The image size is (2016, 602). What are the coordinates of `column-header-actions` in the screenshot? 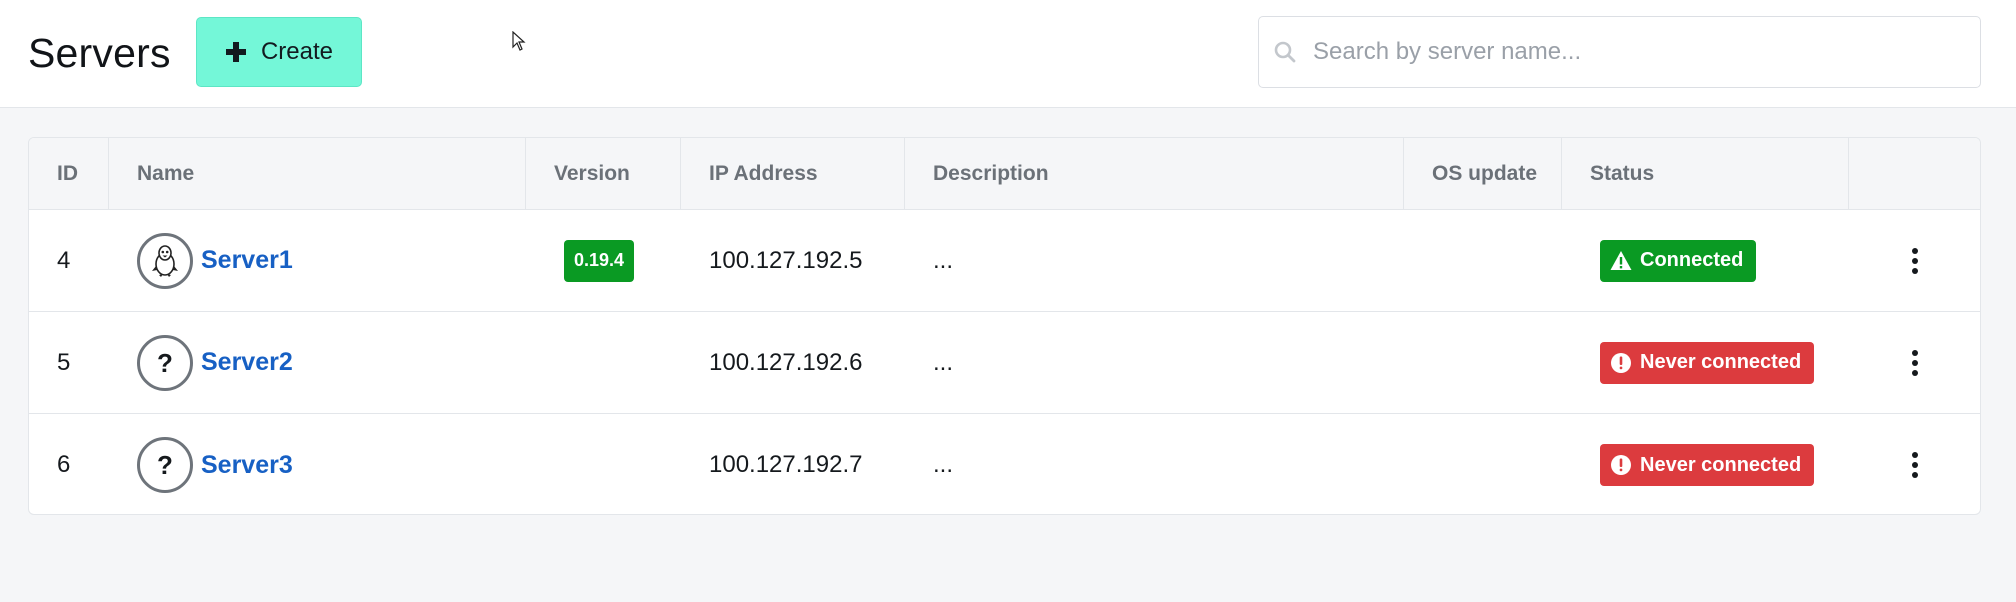 It's located at (1914, 173).